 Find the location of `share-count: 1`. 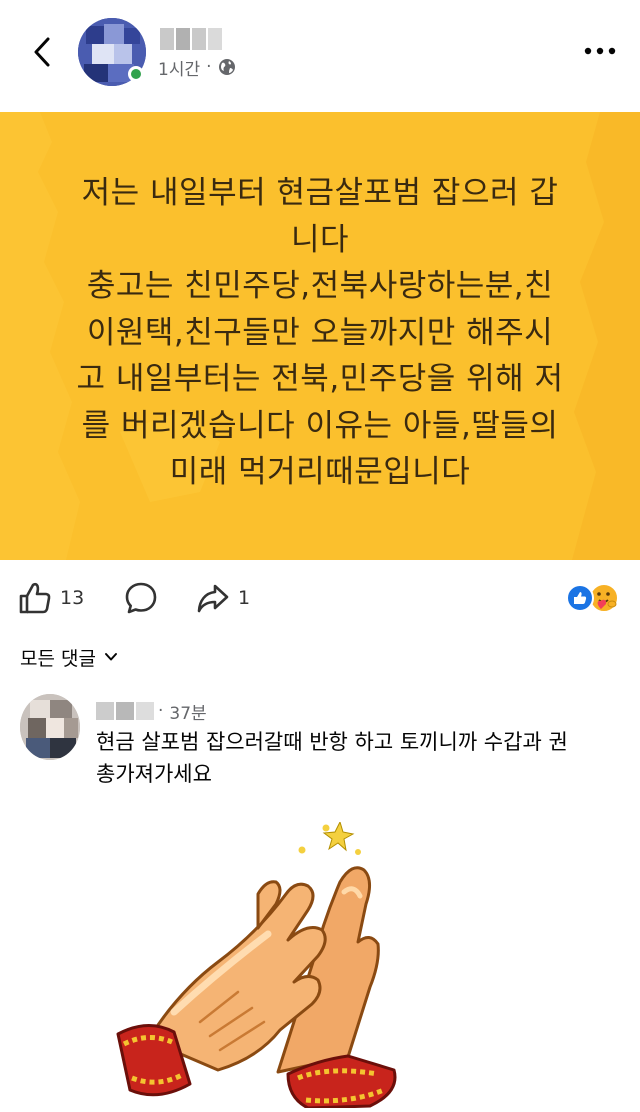

share-count: 1 is located at coordinates (244, 598).